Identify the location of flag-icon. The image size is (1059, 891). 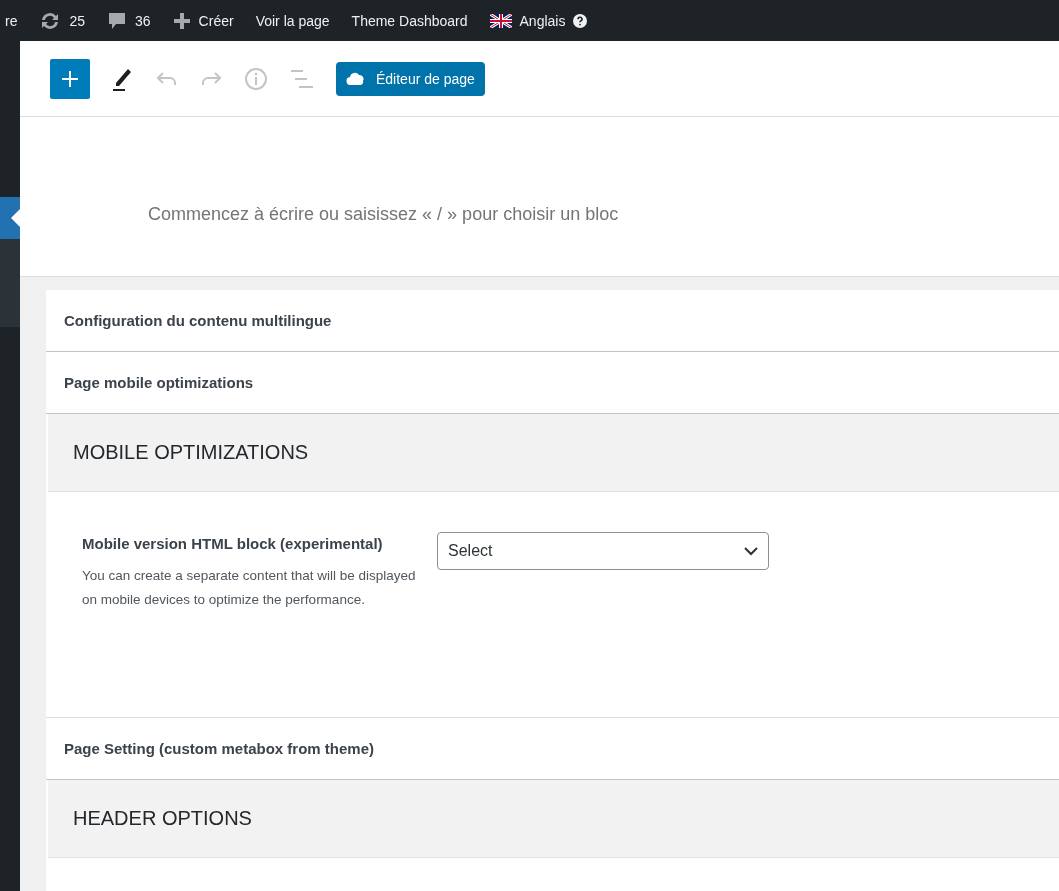
(500, 20).